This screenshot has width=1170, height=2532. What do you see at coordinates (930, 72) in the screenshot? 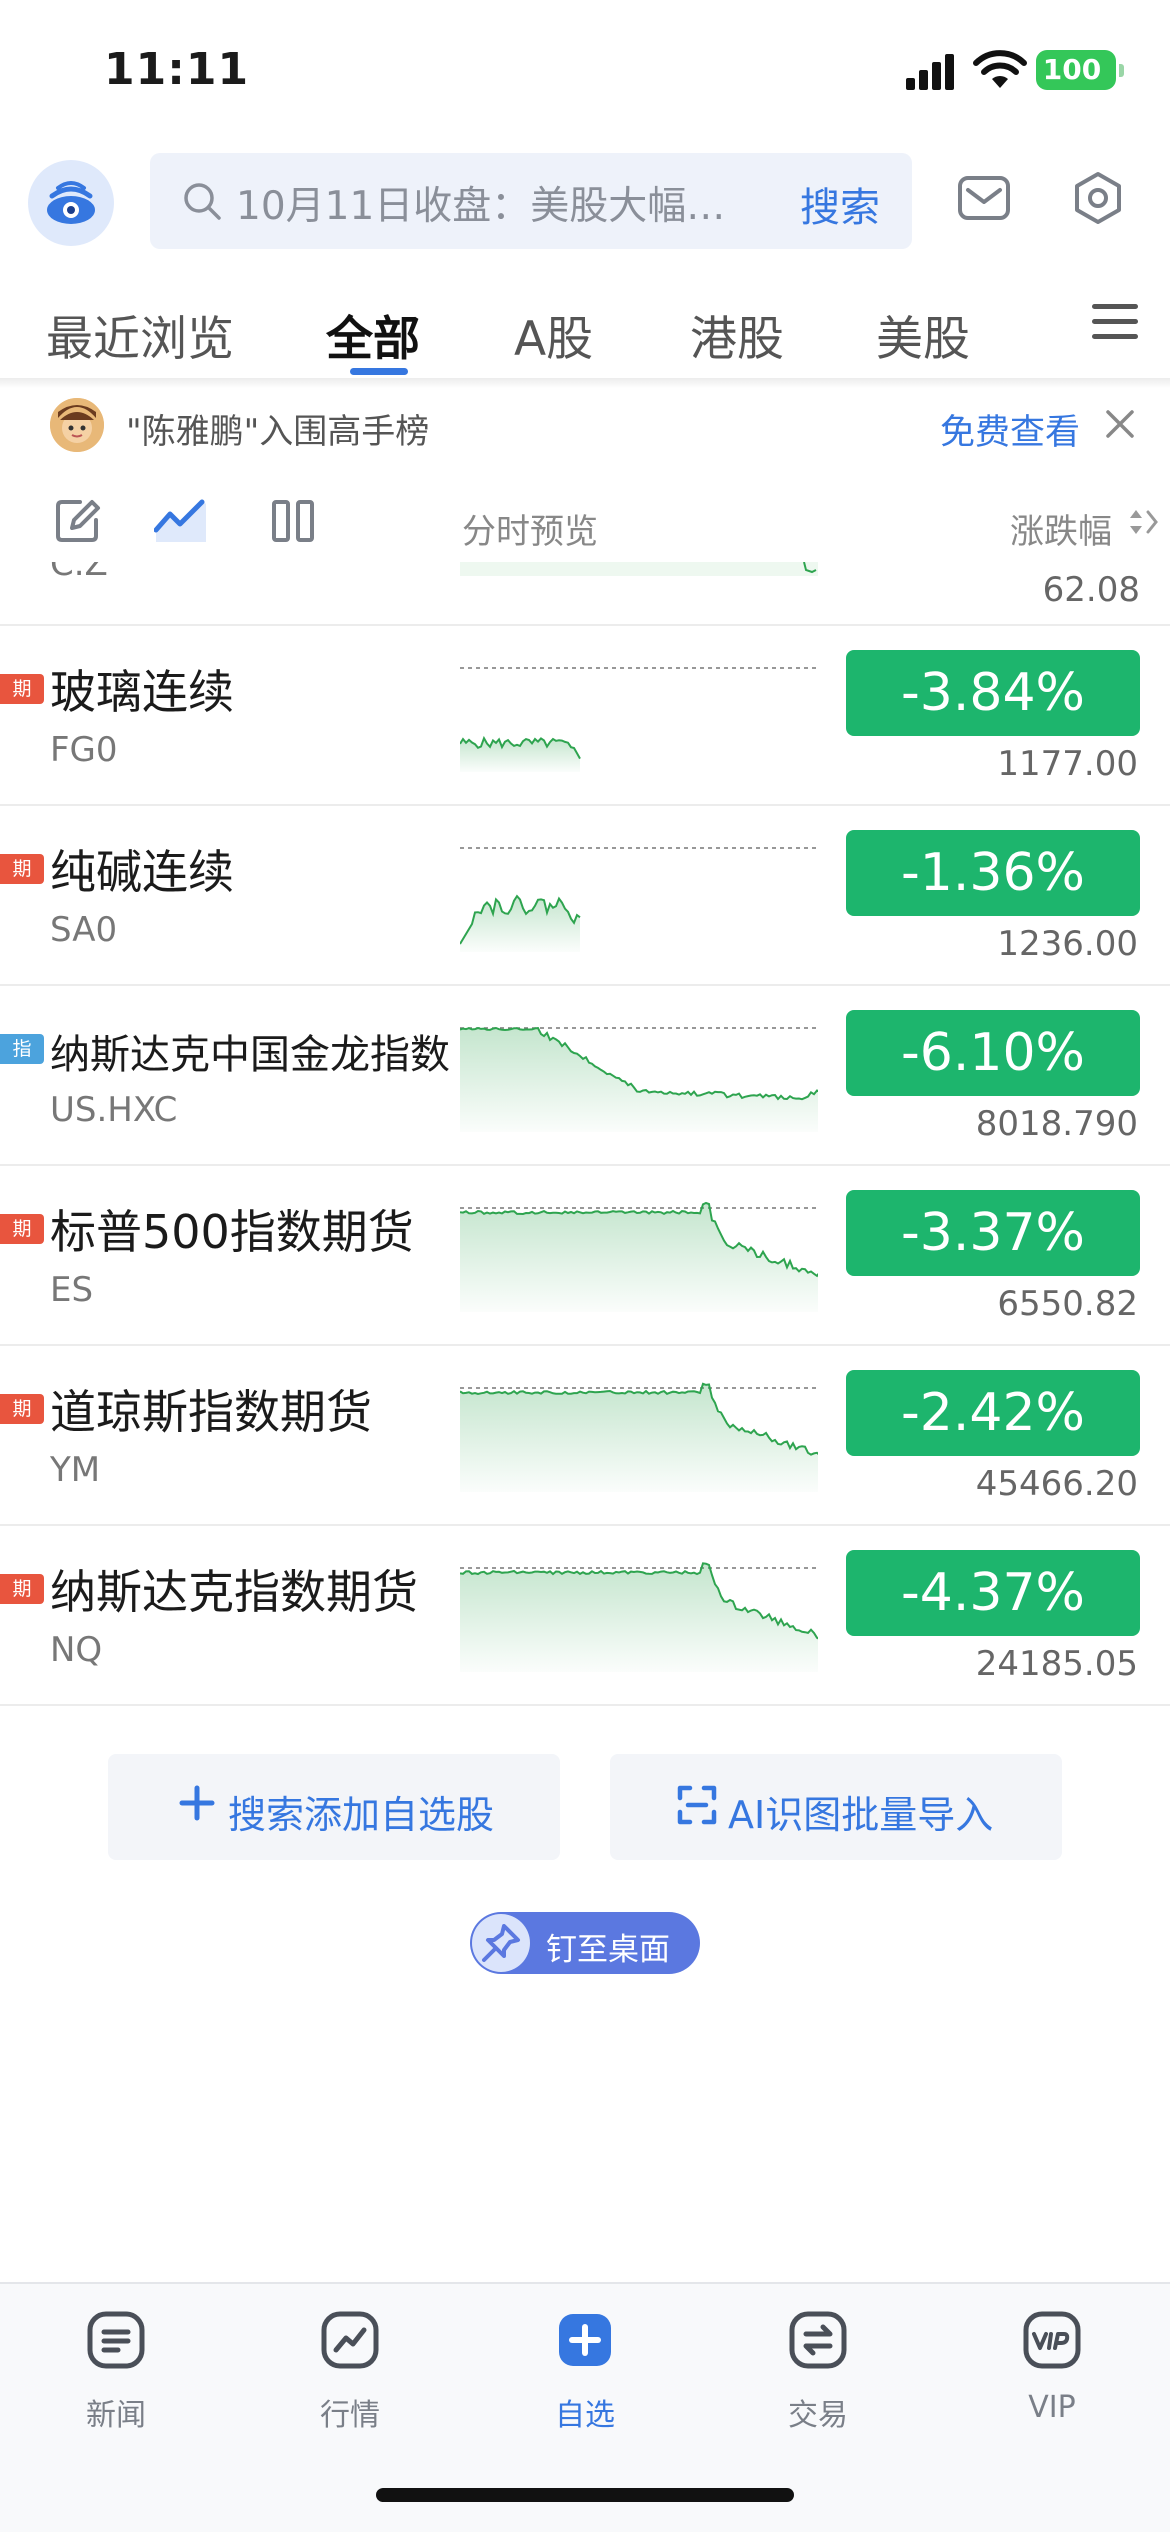
I see `cellular-signal-icon` at bounding box center [930, 72].